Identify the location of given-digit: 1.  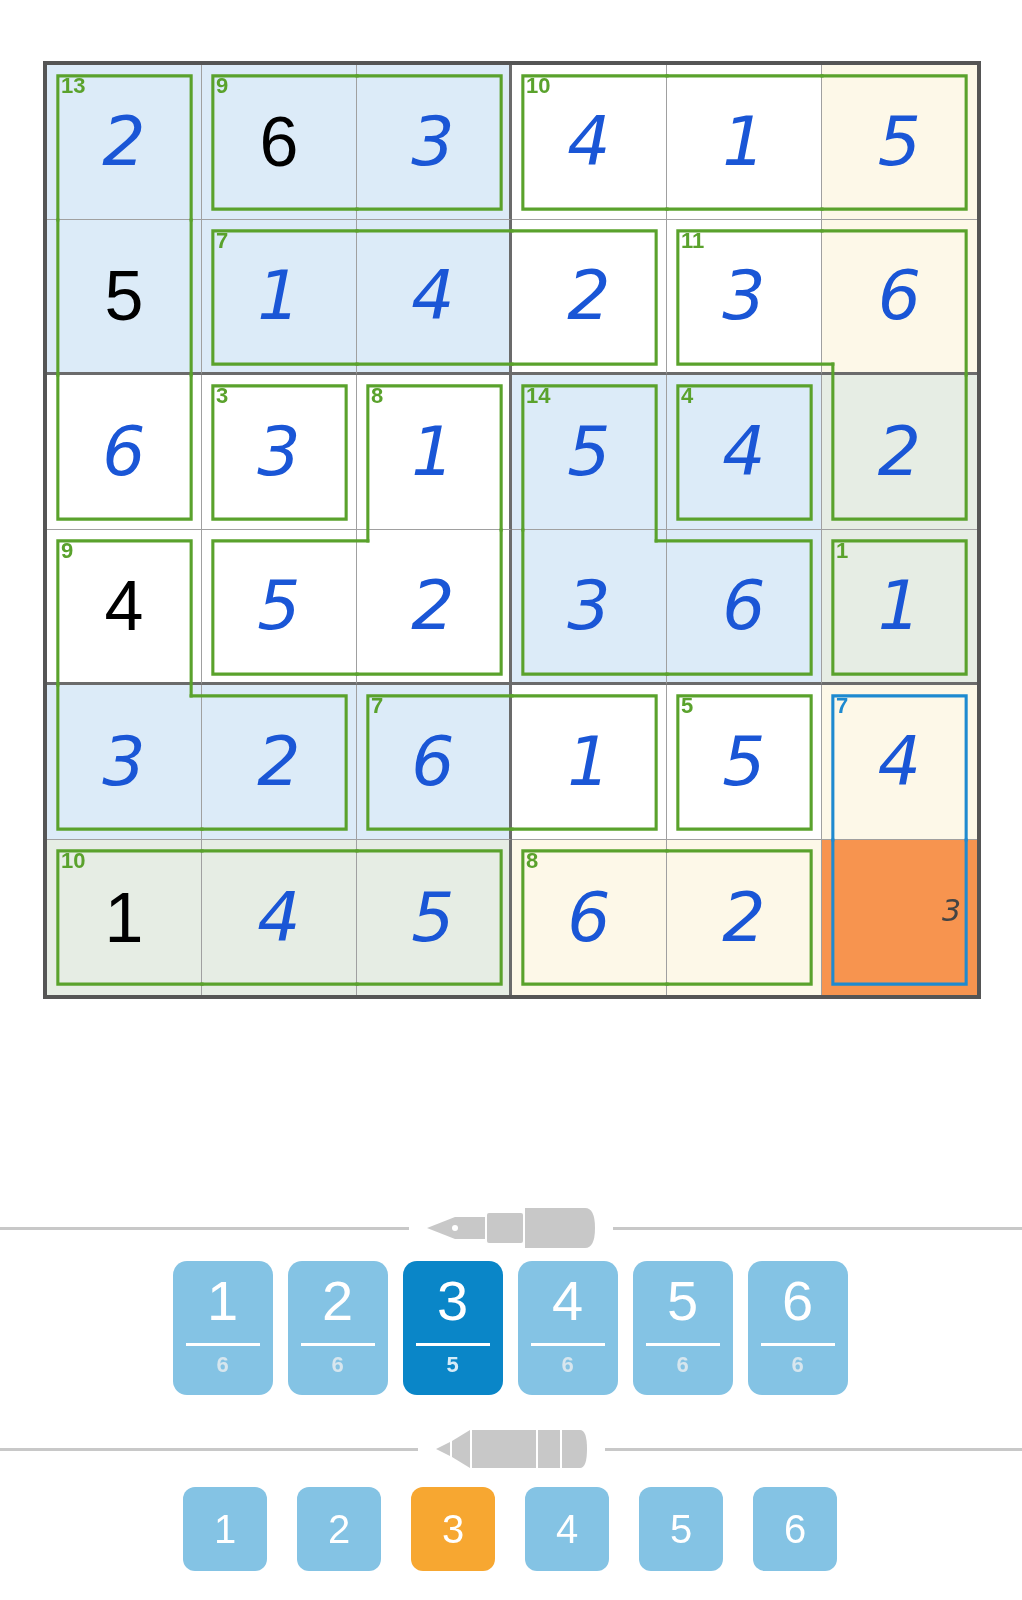
(124, 917).